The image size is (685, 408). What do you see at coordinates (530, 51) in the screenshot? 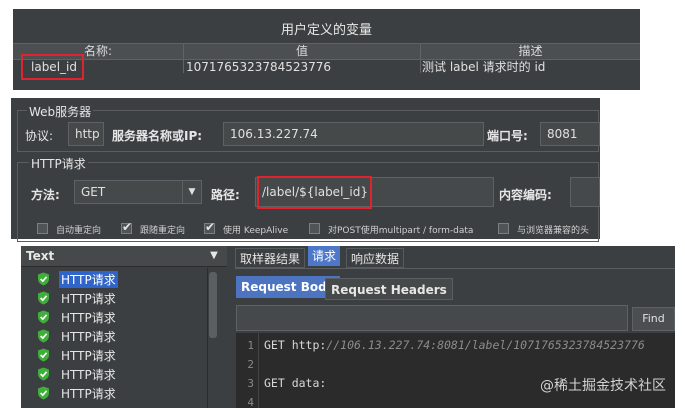
I see `column-header-description: 描述` at bounding box center [530, 51].